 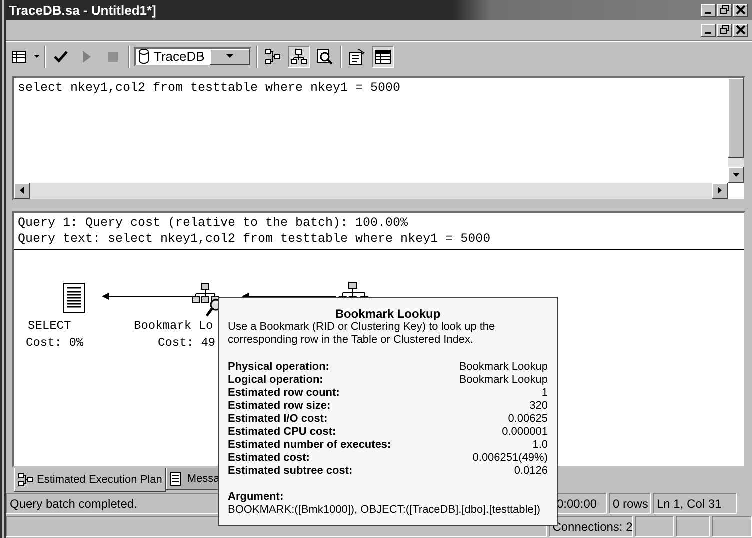 I want to click on property-label: Logical operation:, so click(x=276, y=380).